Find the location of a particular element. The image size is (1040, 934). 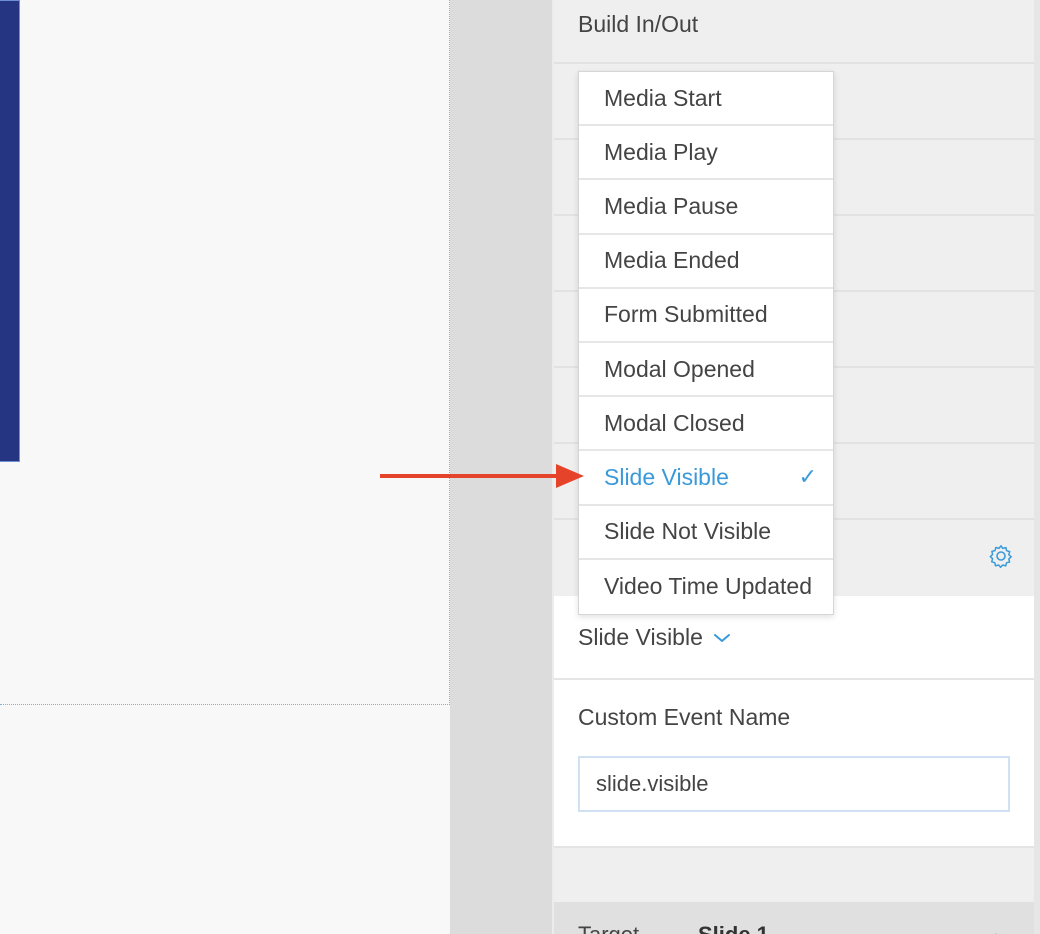

build-in-out-label: Build In/Out is located at coordinates (638, 24).